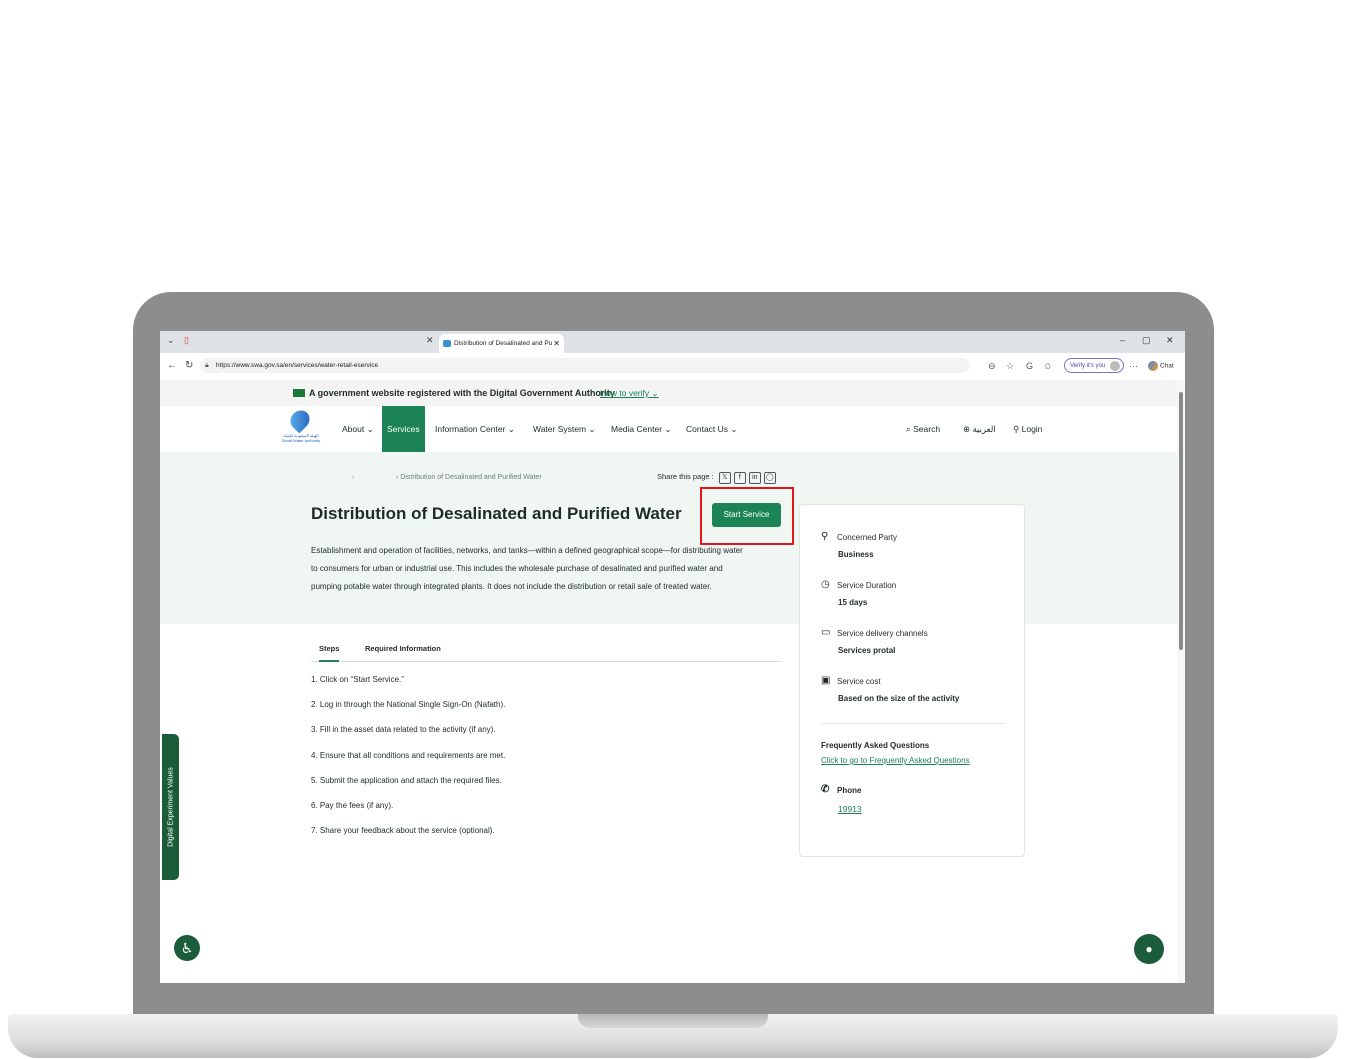 Image resolution: width=1346 pixels, height=1059 pixels. Describe the element at coordinates (856, 554) in the screenshot. I see `concerned-party-value: Business` at that location.